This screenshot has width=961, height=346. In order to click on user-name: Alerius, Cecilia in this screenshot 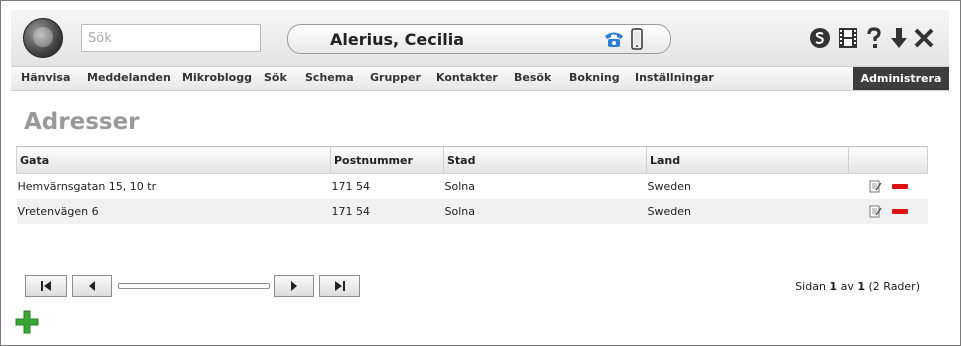, I will do `click(397, 39)`.